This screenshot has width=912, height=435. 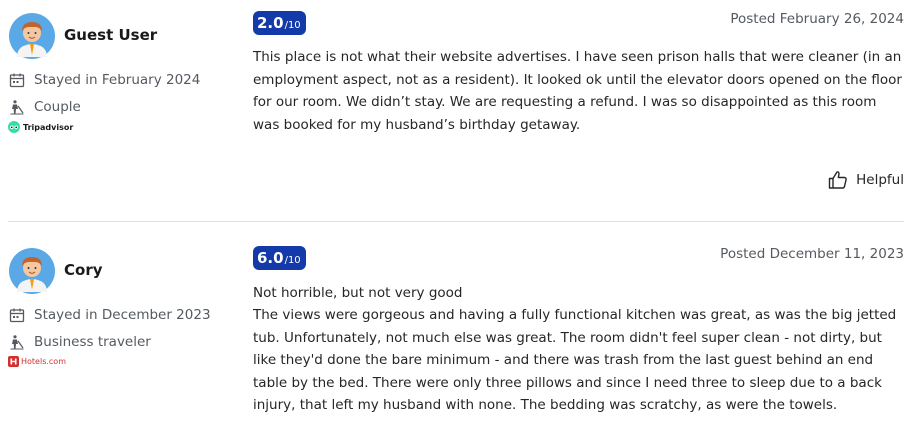 I want to click on score-value: 2.0, so click(x=270, y=23).